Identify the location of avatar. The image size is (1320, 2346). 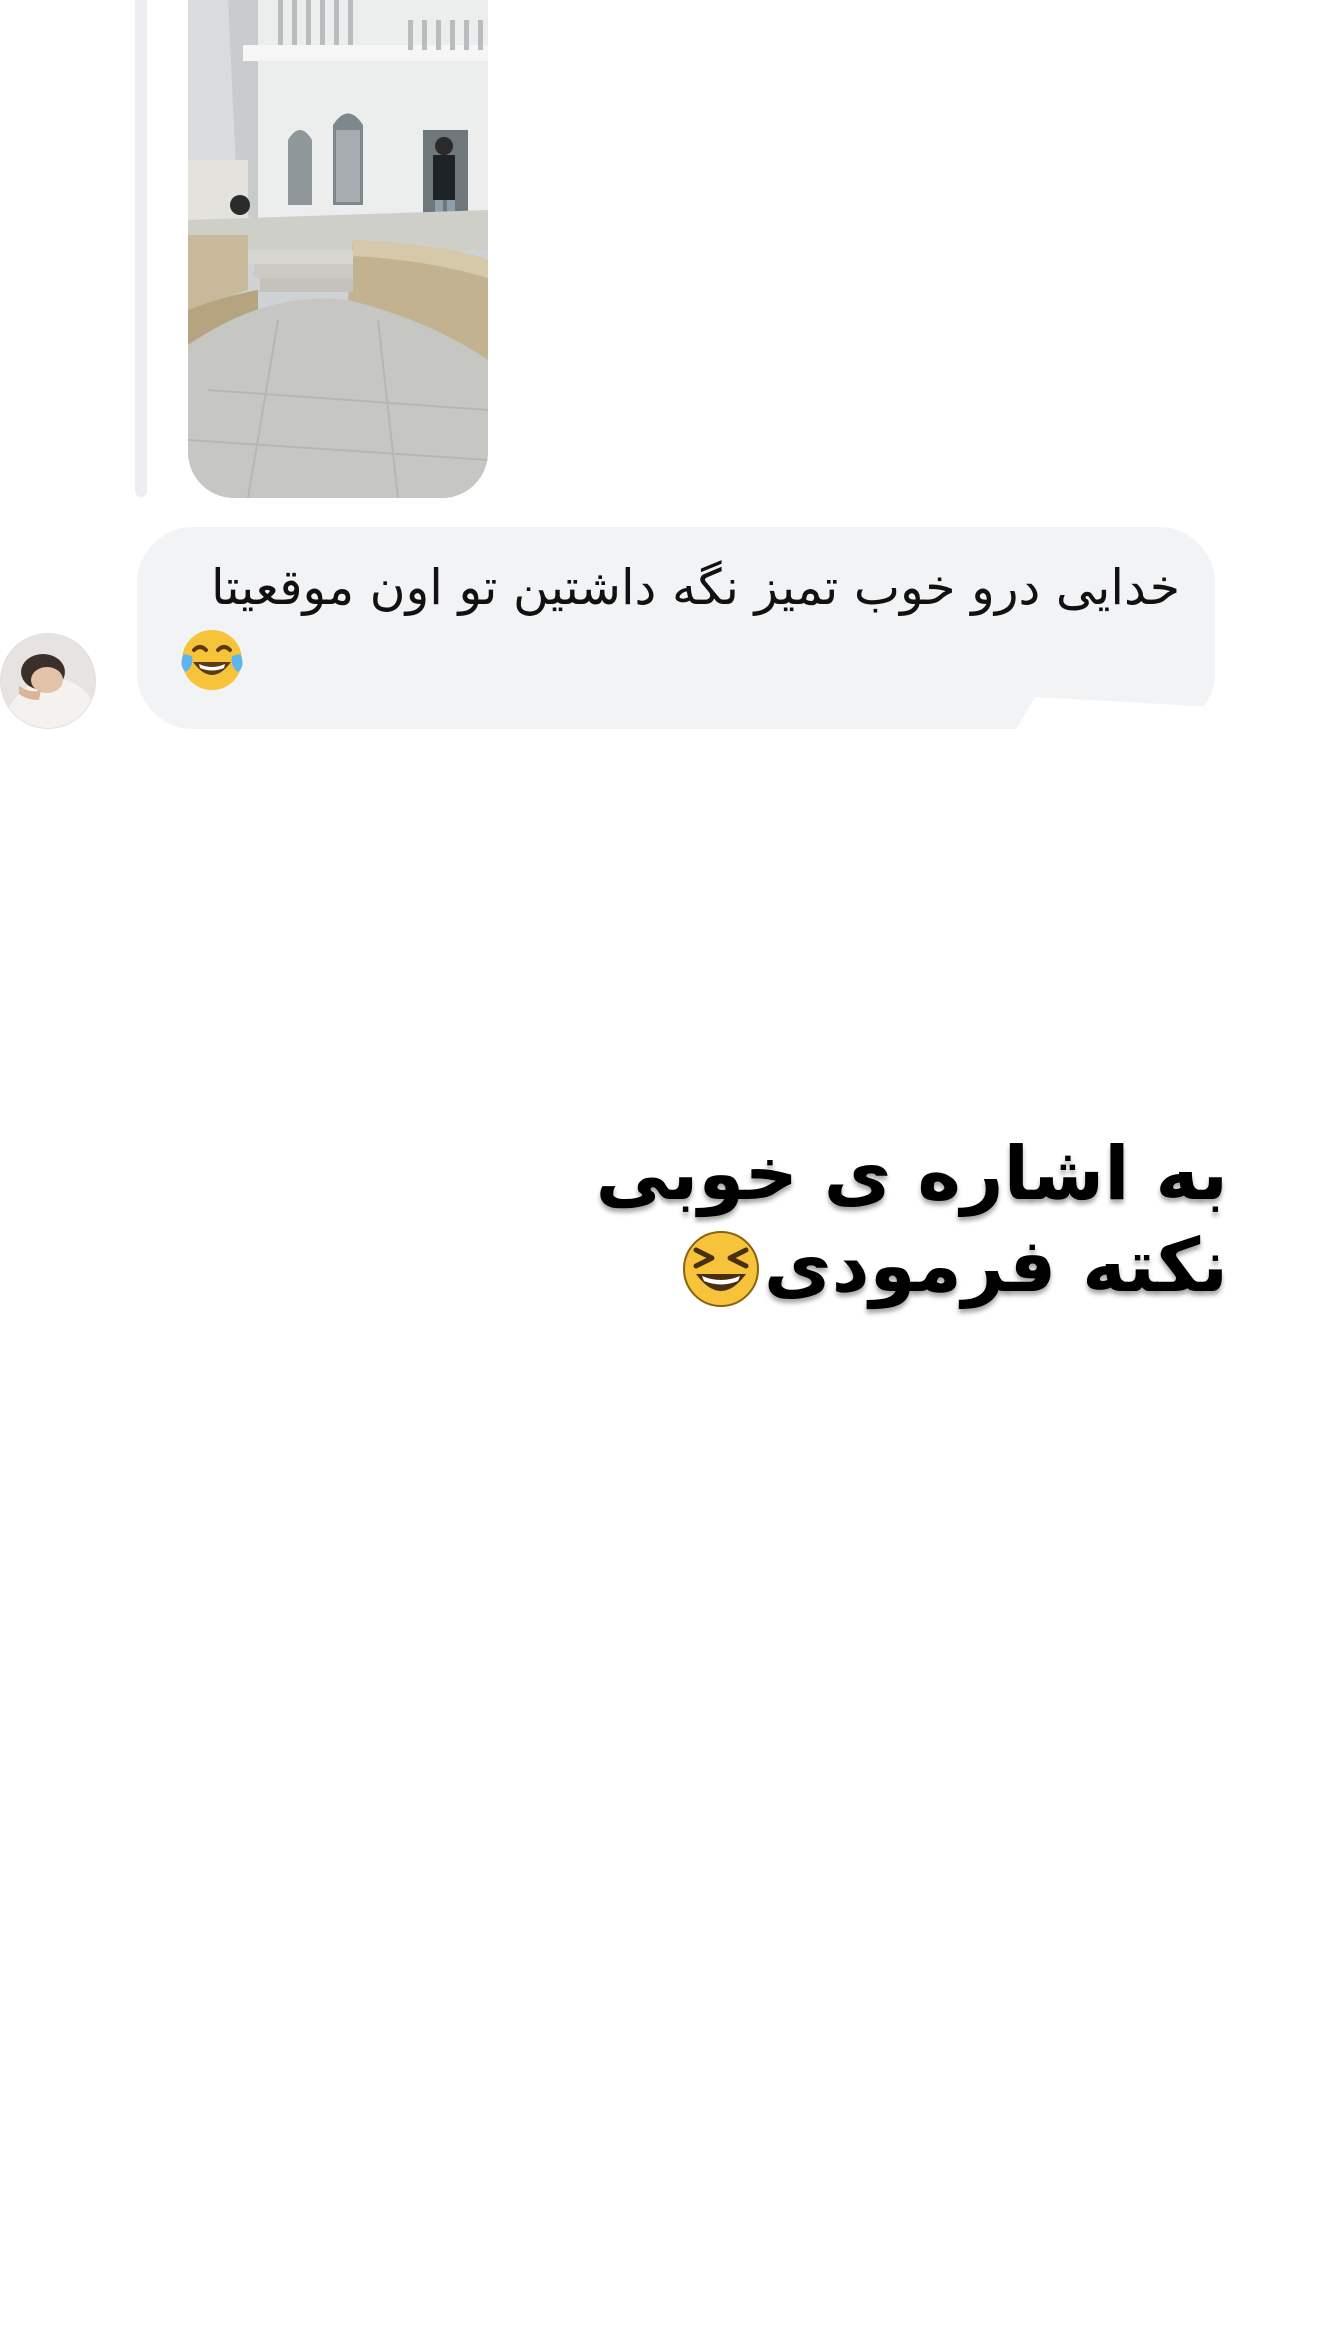
(48, 681).